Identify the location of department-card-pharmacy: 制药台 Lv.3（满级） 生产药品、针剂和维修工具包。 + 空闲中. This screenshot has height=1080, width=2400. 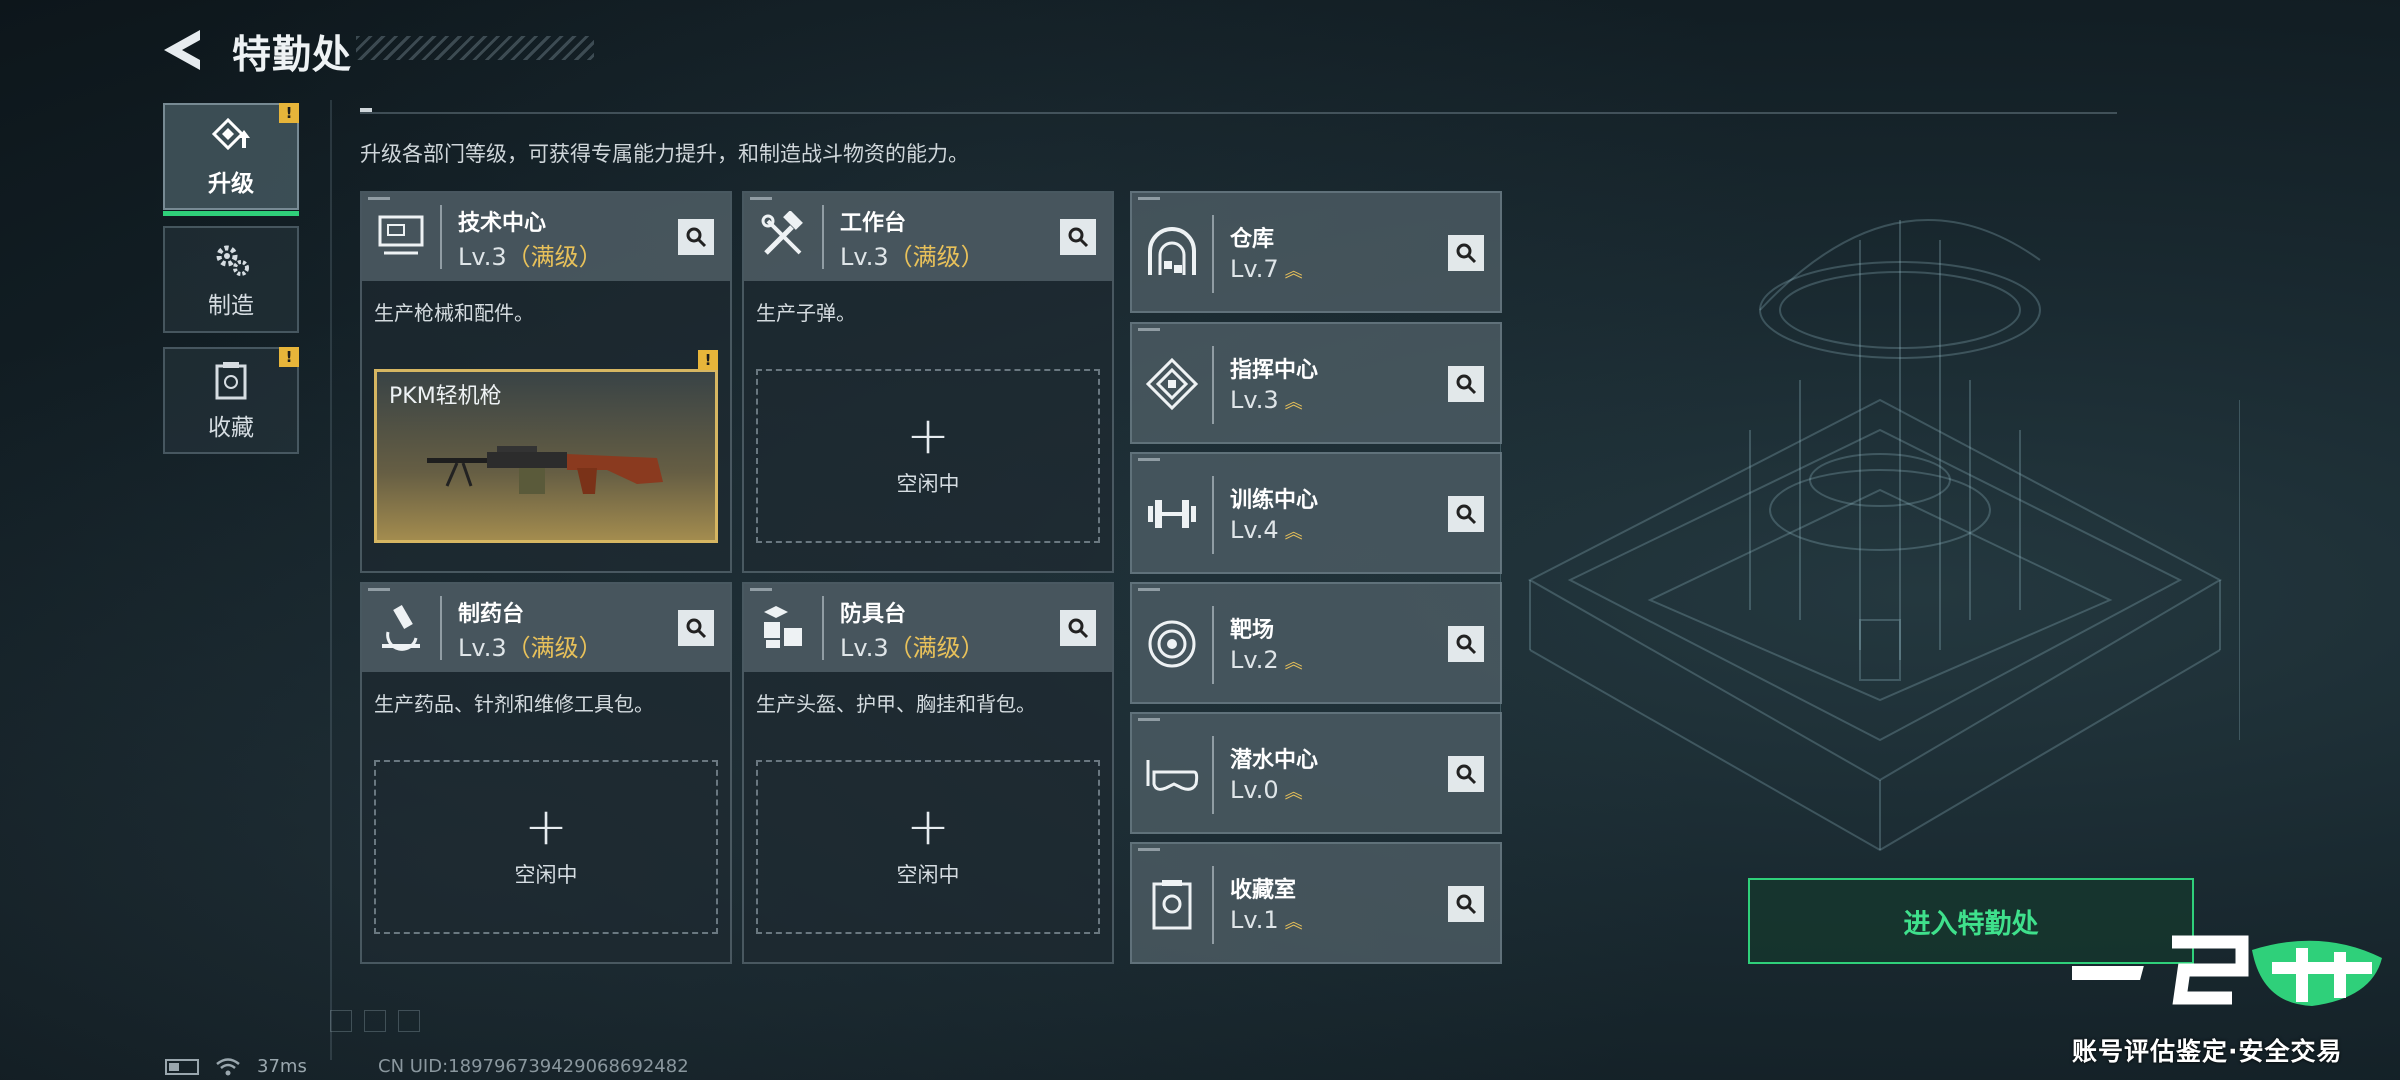
(546, 773).